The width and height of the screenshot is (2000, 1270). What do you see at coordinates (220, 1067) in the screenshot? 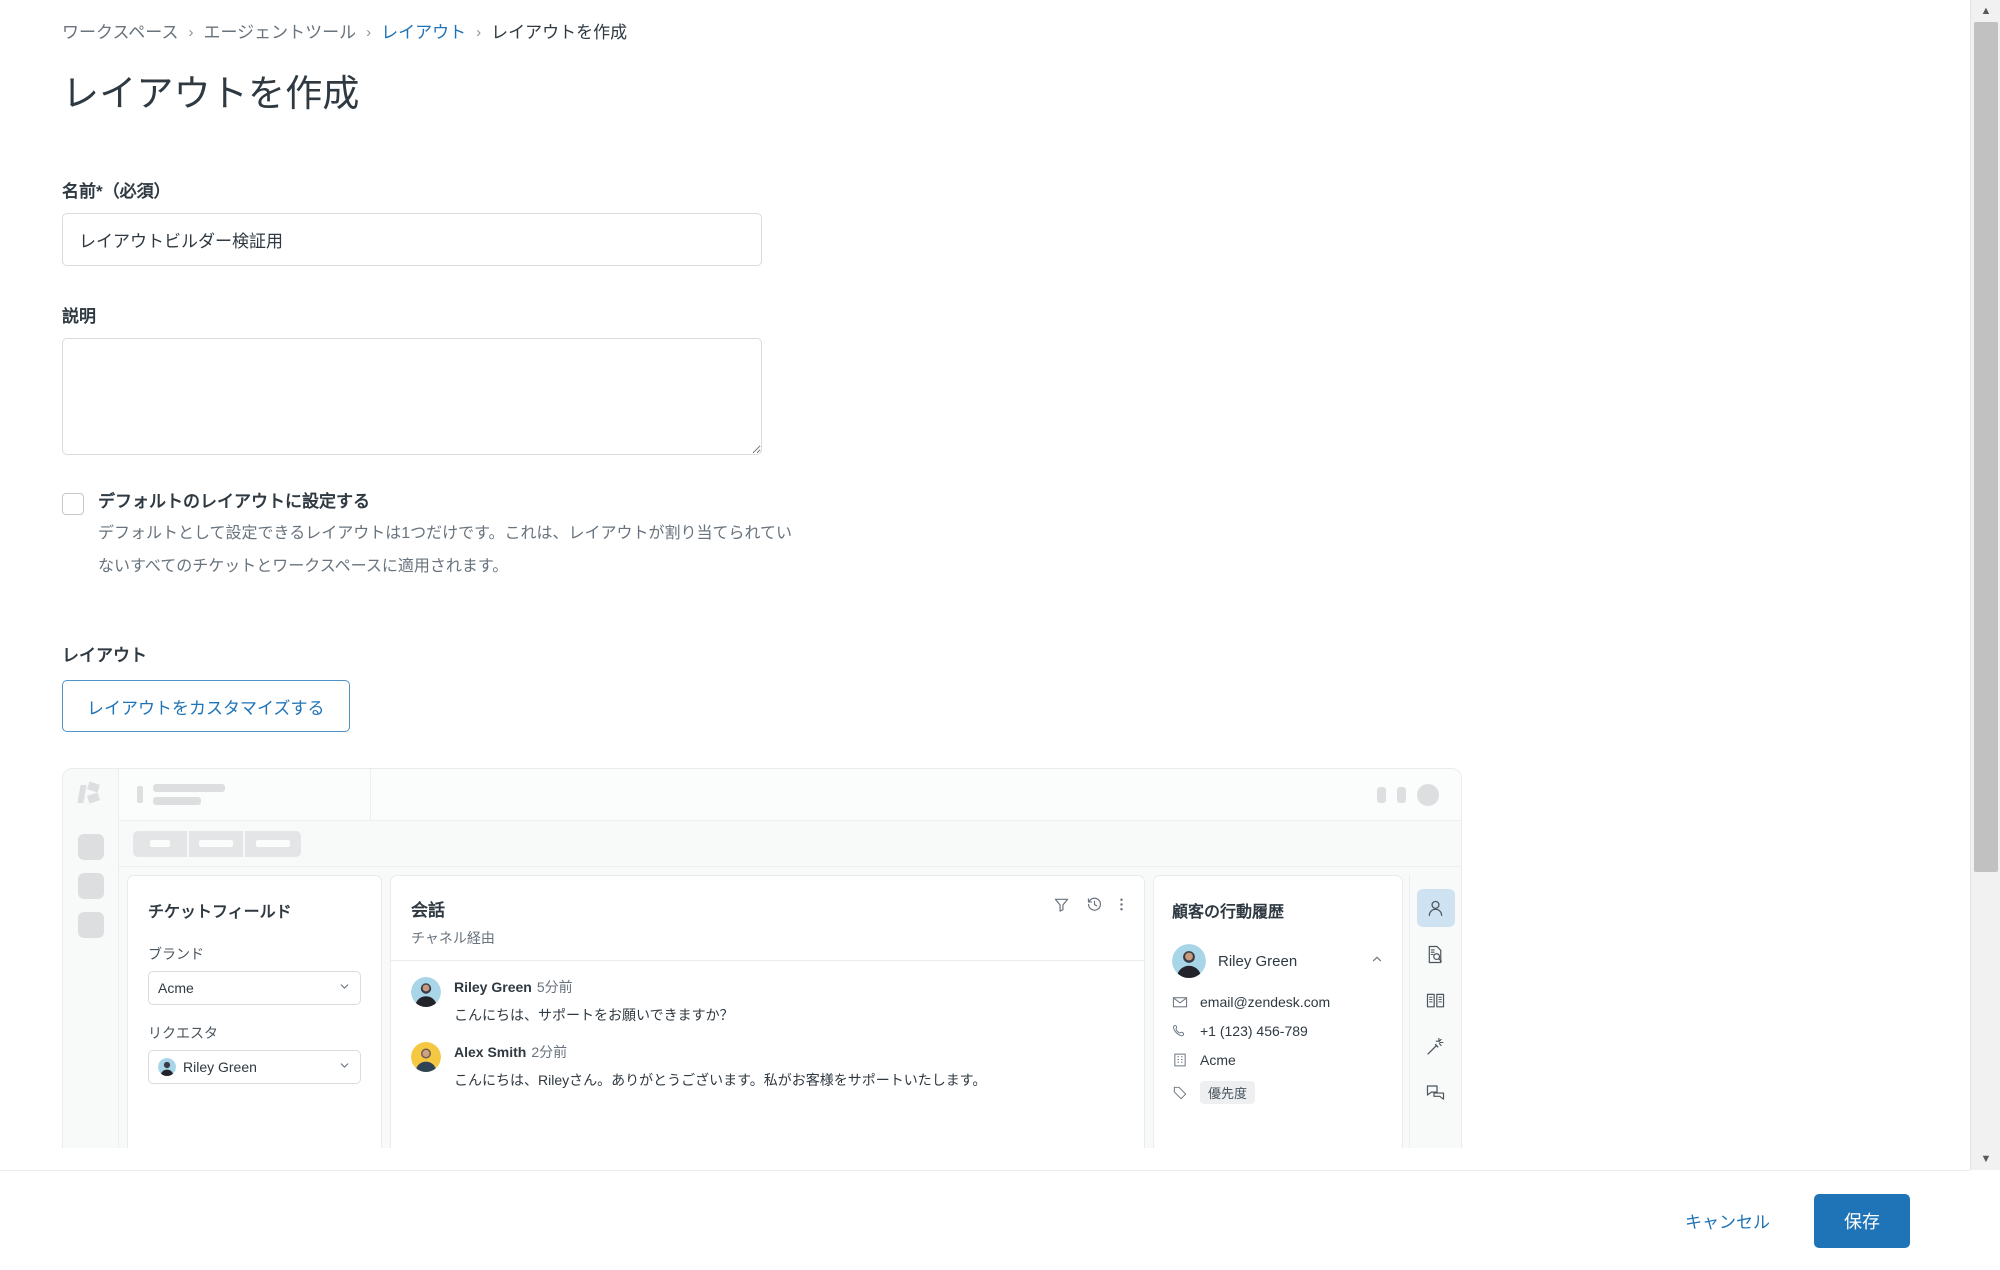
I see `requester-select-value: Riley Green` at bounding box center [220, 1067].